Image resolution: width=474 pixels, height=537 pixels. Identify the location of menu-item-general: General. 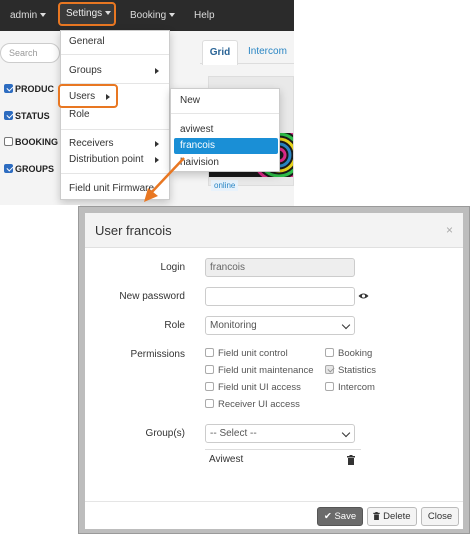
(87, 41).